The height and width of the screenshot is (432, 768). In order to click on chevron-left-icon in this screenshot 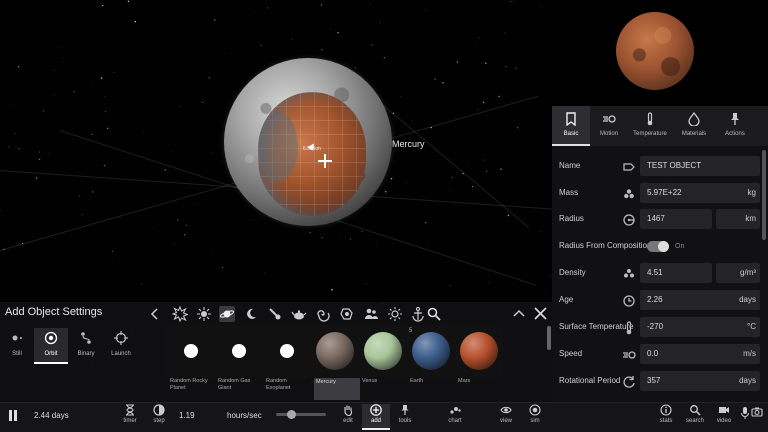, I will do `click(155, 314)`.